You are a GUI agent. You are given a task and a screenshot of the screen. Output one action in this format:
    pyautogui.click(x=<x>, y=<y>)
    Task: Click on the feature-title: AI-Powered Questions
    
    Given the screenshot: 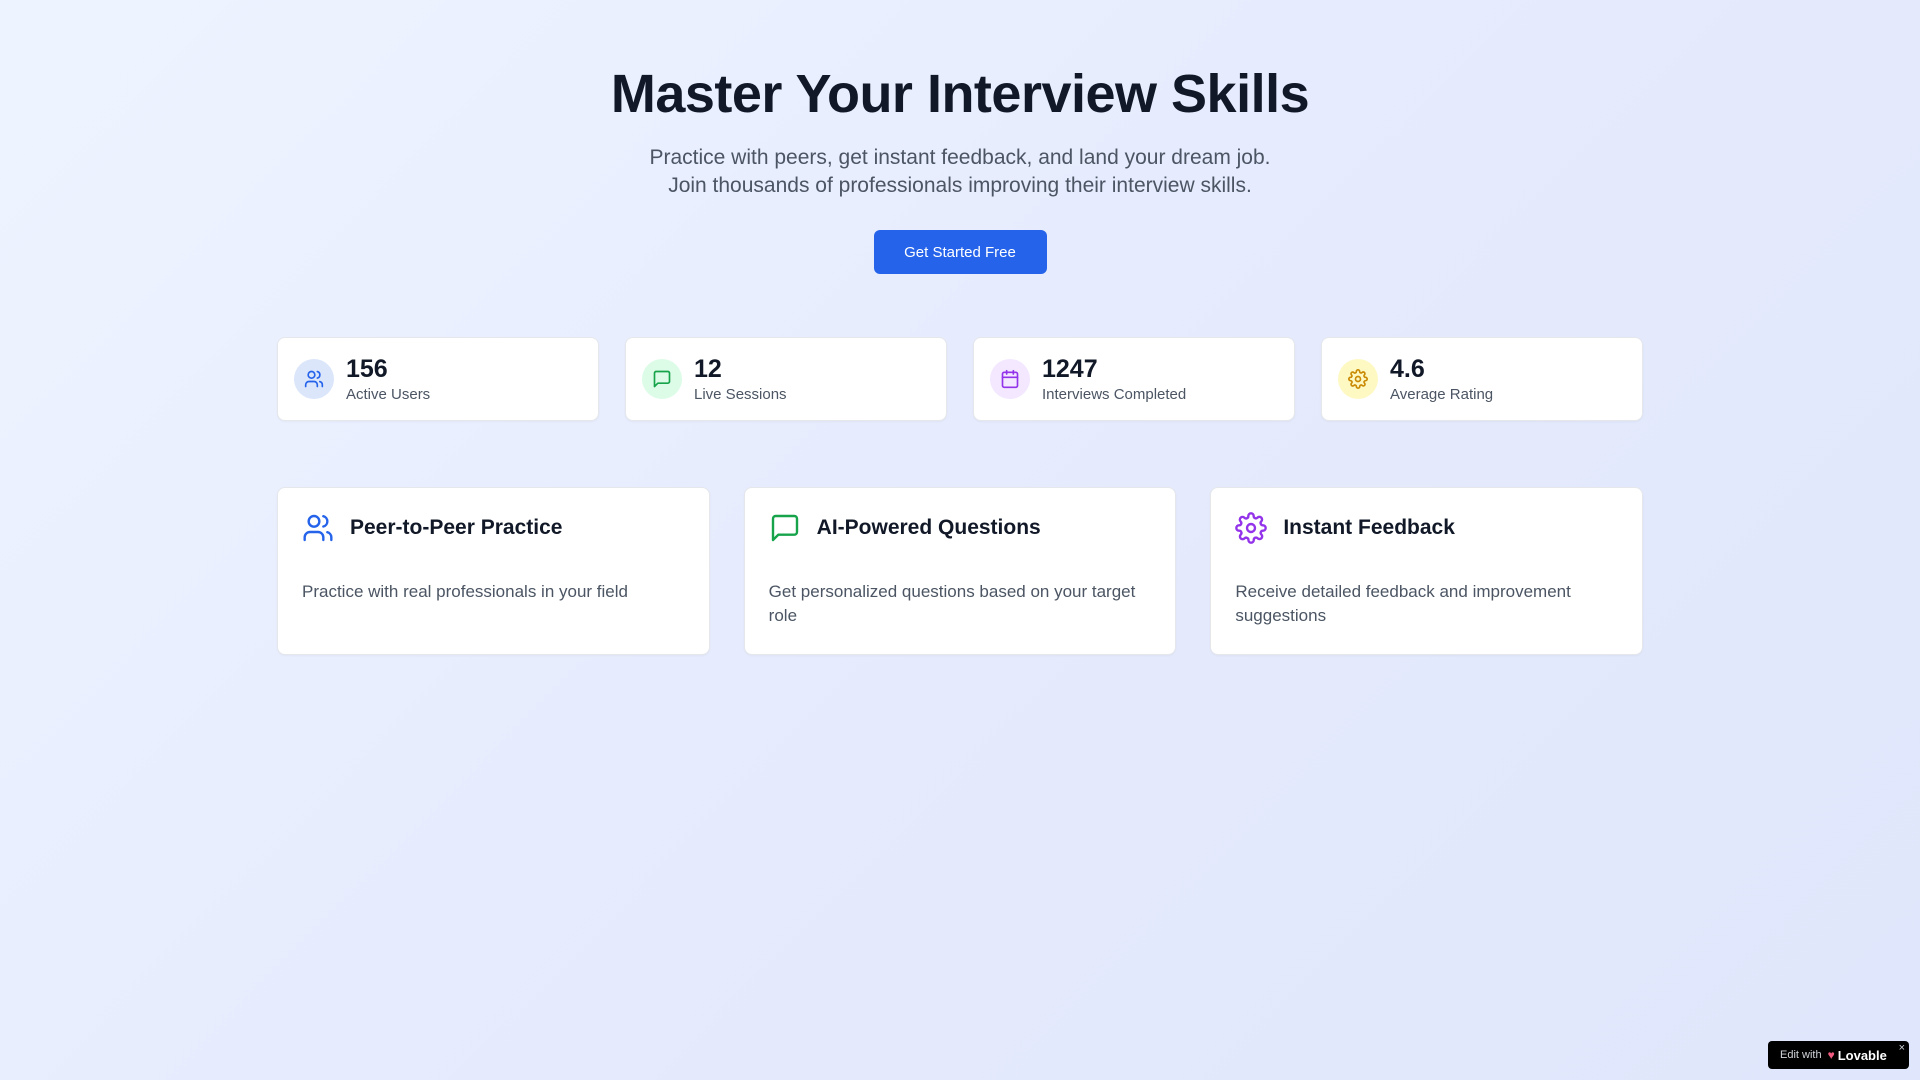 What is the action you would take?
    pyautogui.click(x=928, y=527)
    